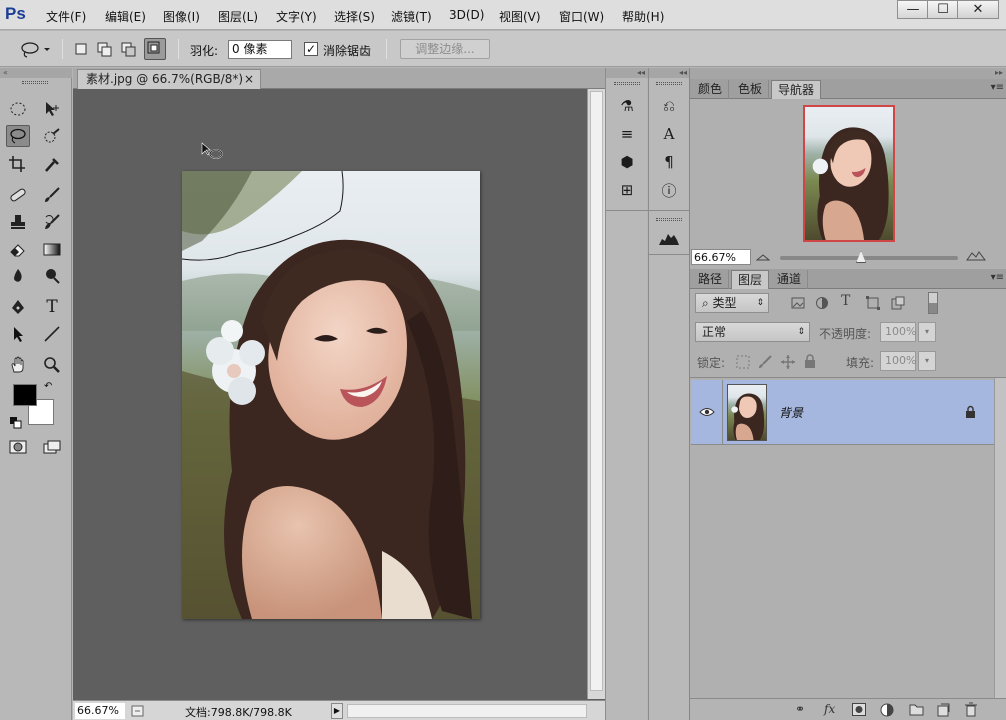  I want to click on line-tool, so click(52, 334).